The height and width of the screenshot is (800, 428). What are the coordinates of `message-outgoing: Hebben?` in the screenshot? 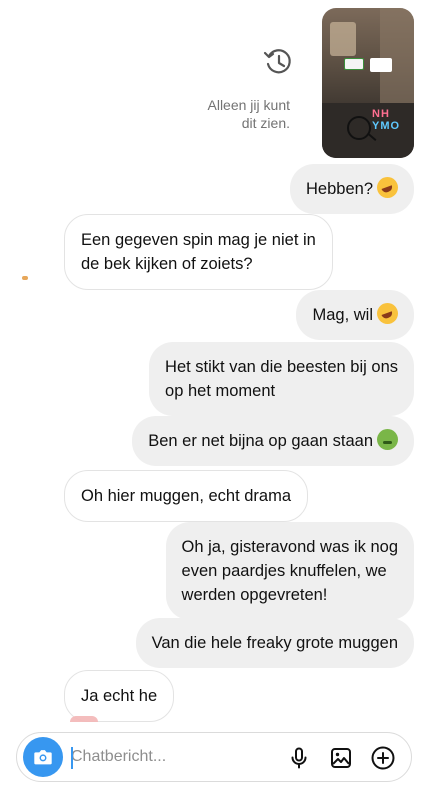 It's located at (352, 189).